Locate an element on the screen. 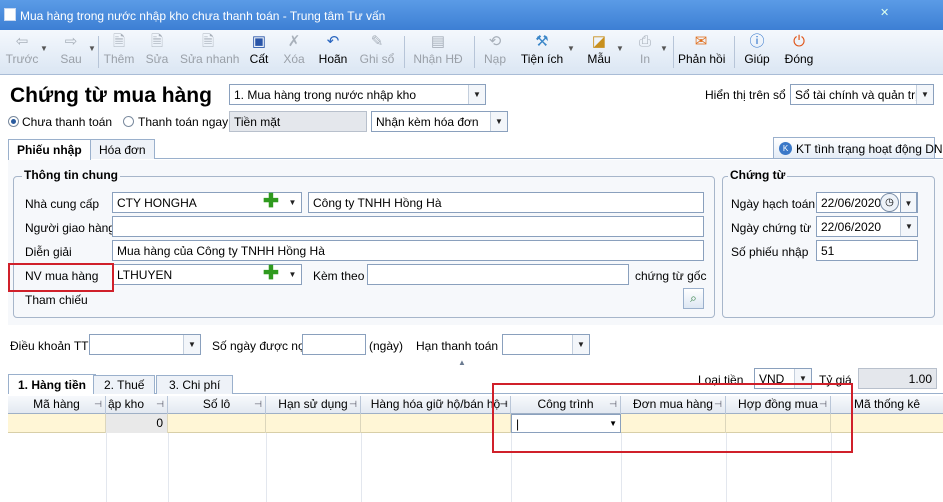 The height and width of the screenshot is (502, 943). save-icon: ▣ is located at coordinates (259, 41).